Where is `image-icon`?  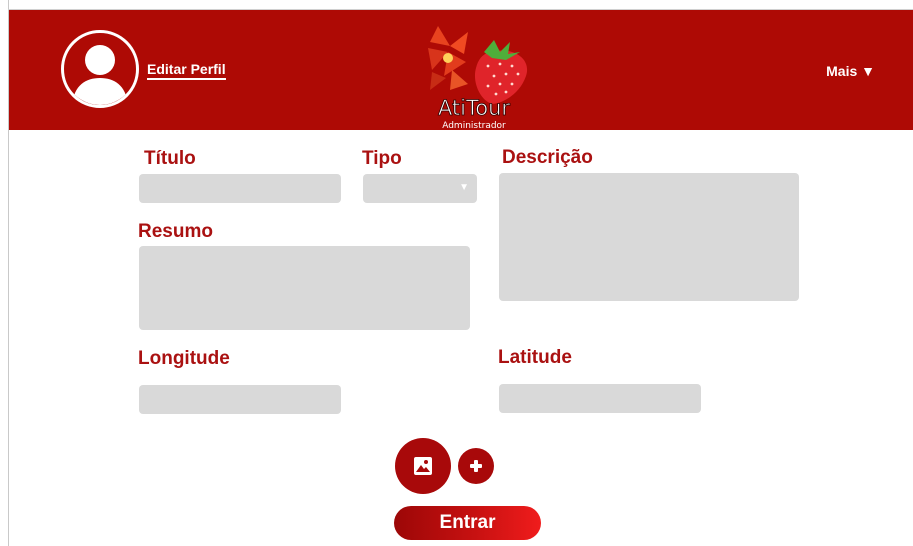
image-icon is located at coordinates (423, 466).